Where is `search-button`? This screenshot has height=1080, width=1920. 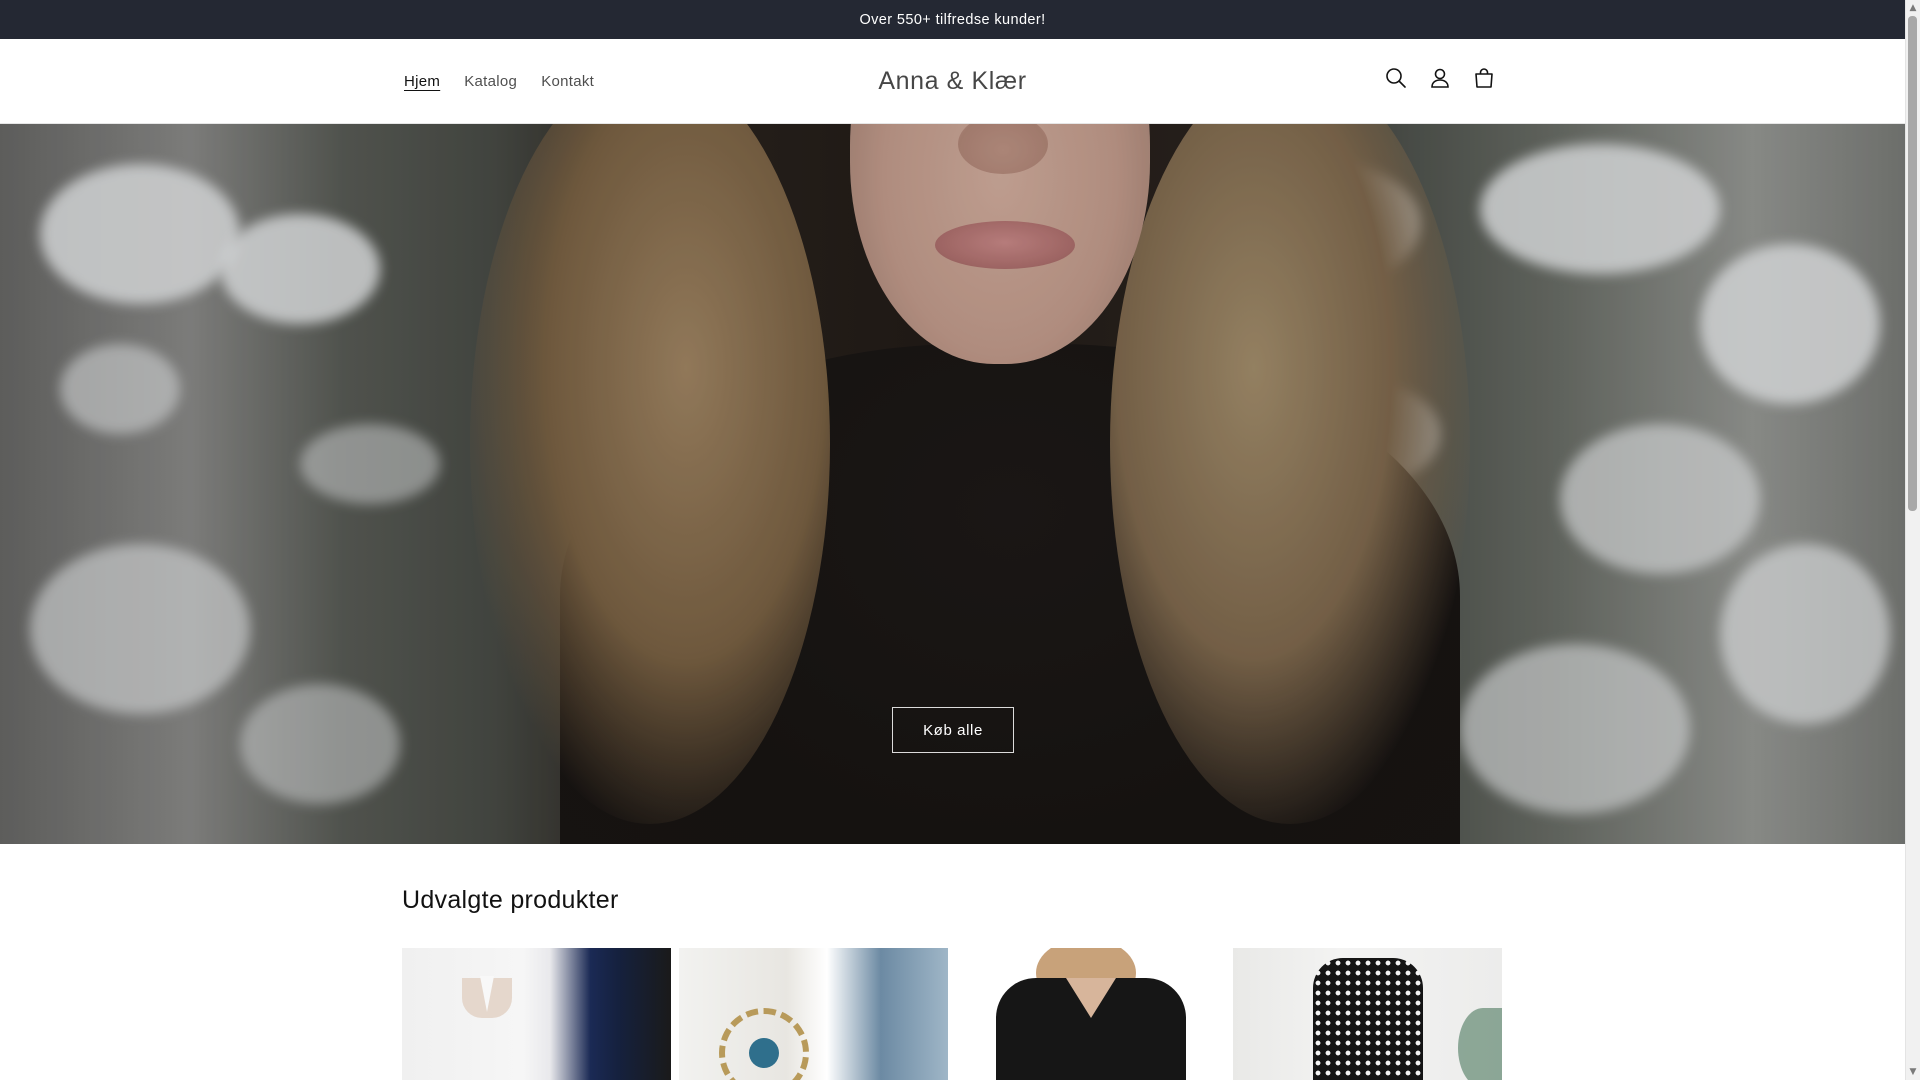 search-button is located at coordinates (1396, 78).